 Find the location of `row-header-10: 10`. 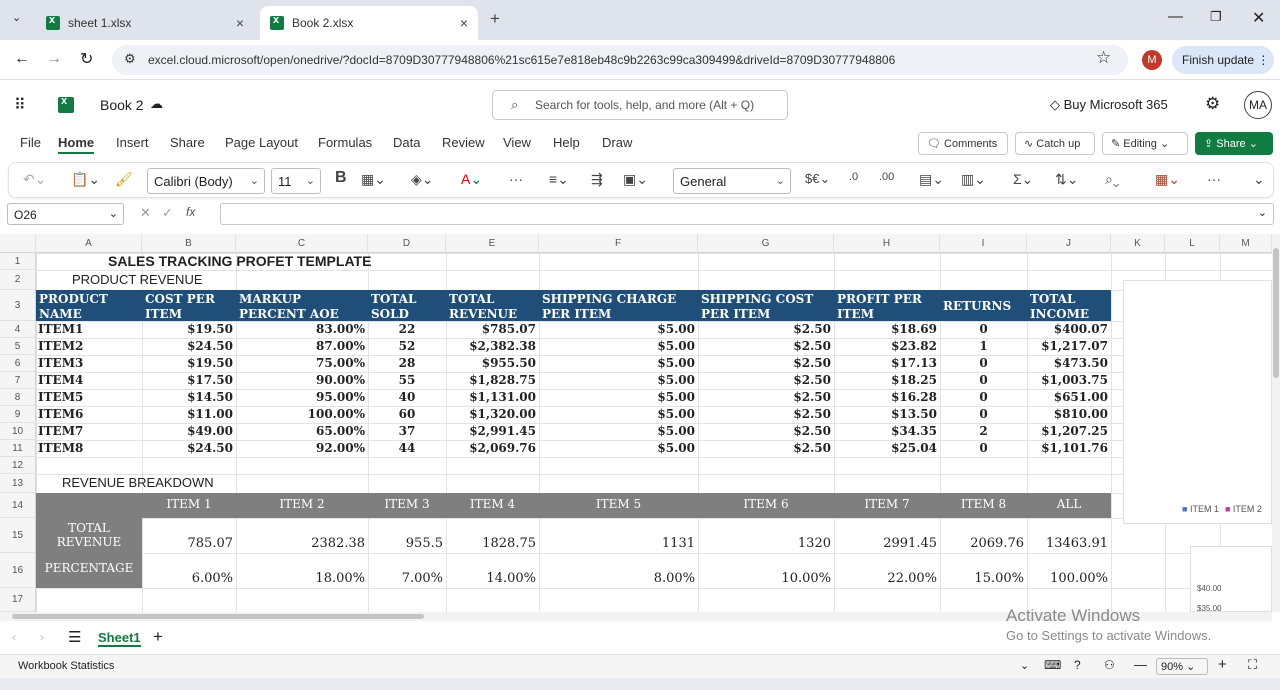

row-header-10: 10 is located at coordinates (18, 431).